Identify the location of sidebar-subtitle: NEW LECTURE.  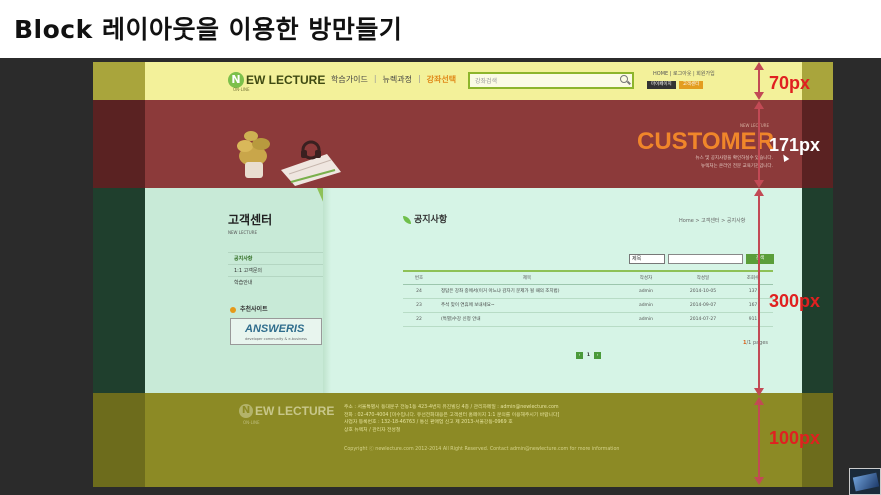
(242, 232).